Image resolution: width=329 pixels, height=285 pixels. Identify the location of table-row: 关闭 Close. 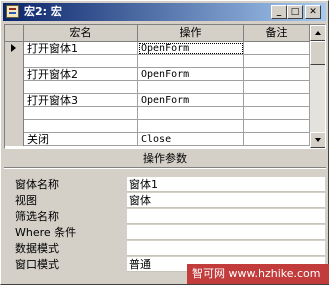
(157, 139).